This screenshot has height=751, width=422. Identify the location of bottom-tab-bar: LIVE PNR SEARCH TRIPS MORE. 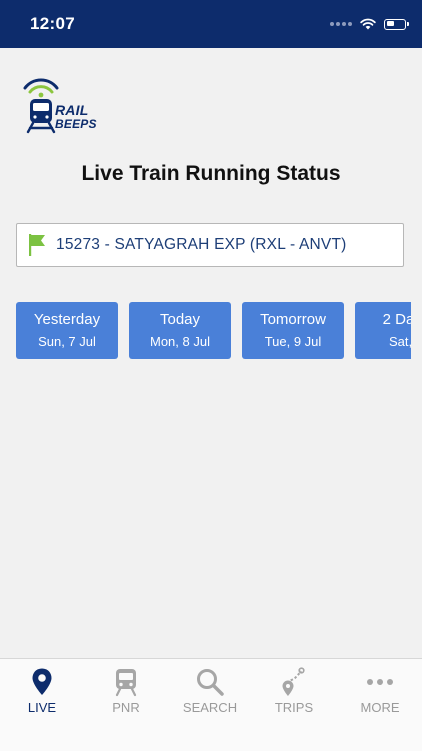
(211, 704).